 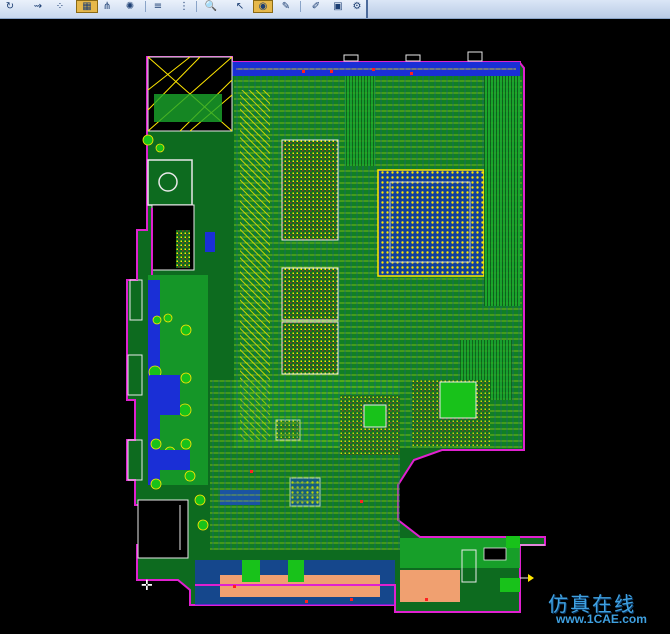 What do you see at coordinates (338, 6) in the screenshot?
I see `color-icon: ▣` at bounding box center [338, 6].